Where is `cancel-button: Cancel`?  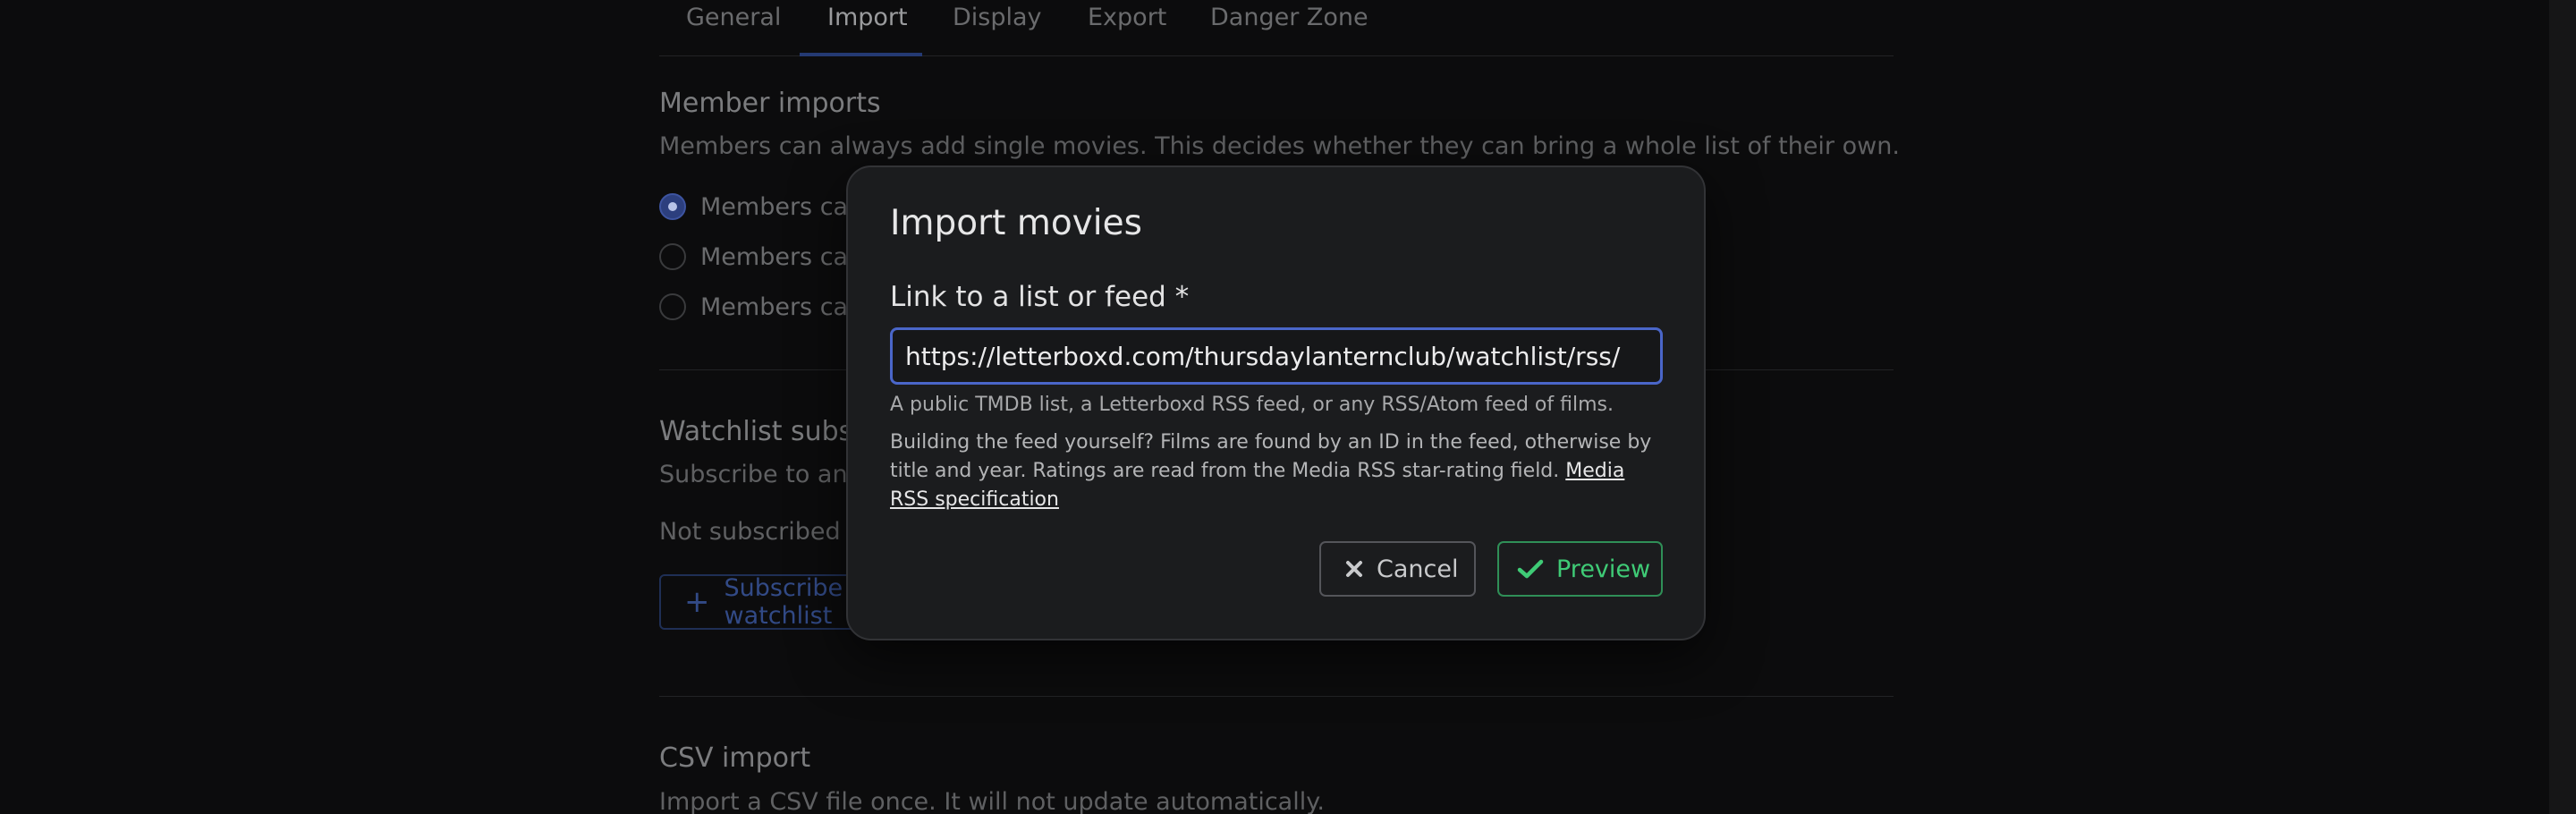 cancel-button: Cancel is located at coordinates (1397, 569).